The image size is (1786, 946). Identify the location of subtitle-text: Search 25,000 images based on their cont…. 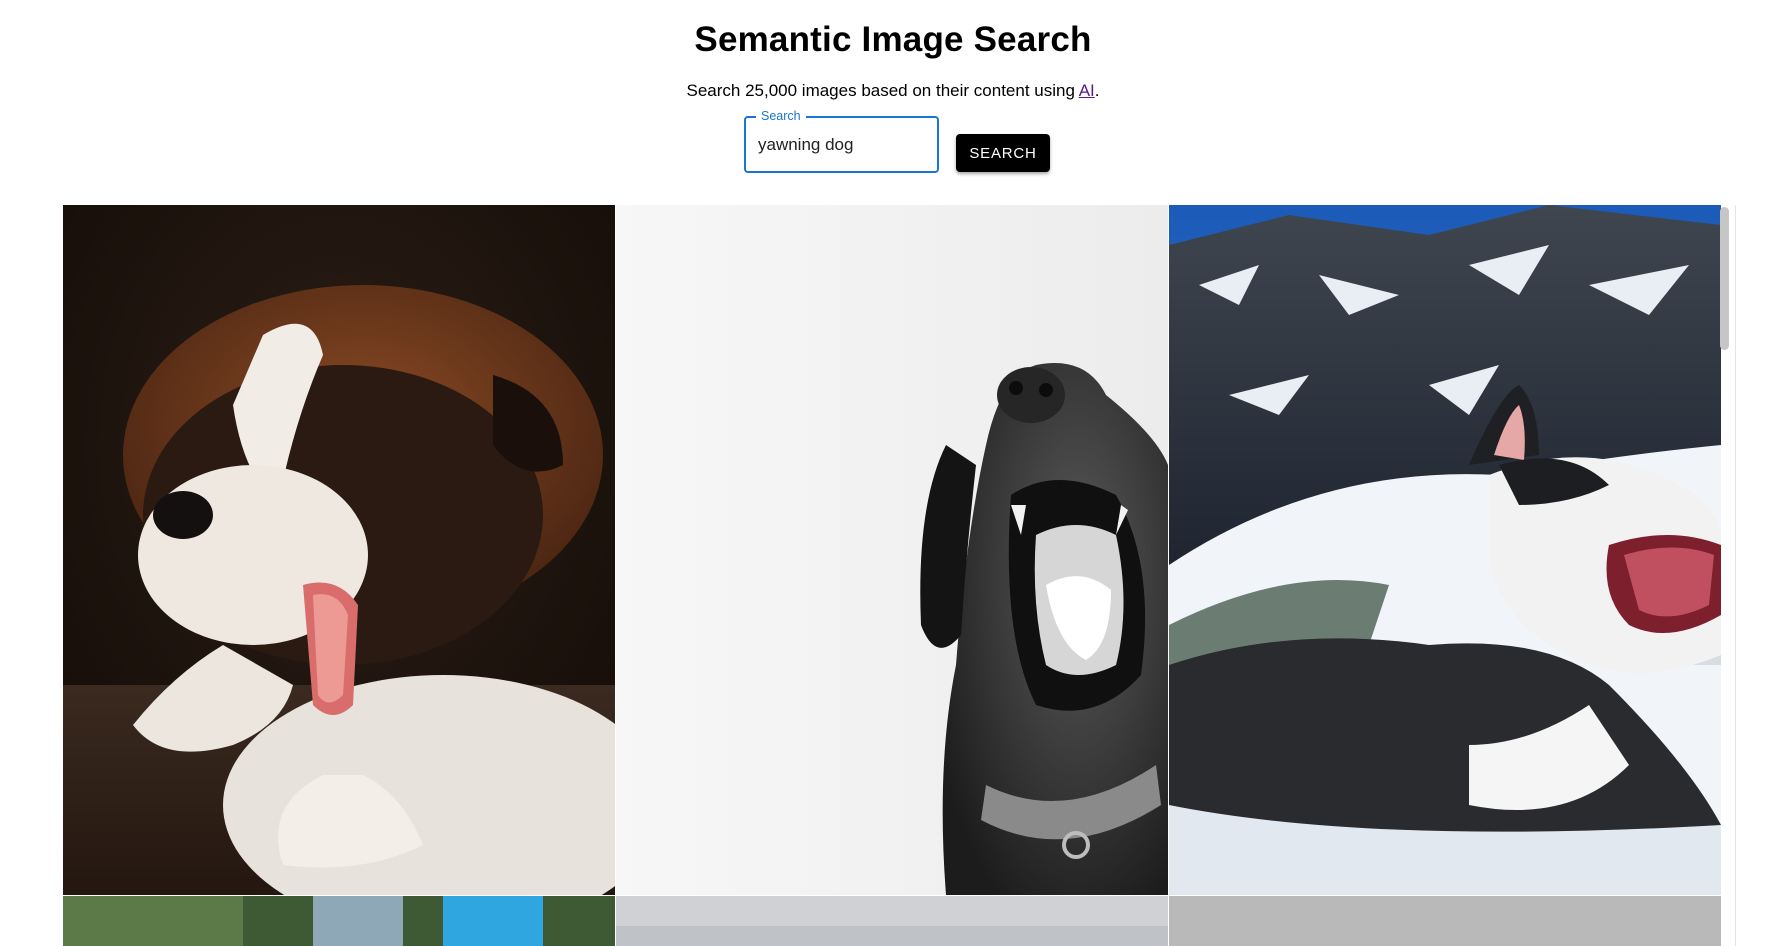
(882, 90).